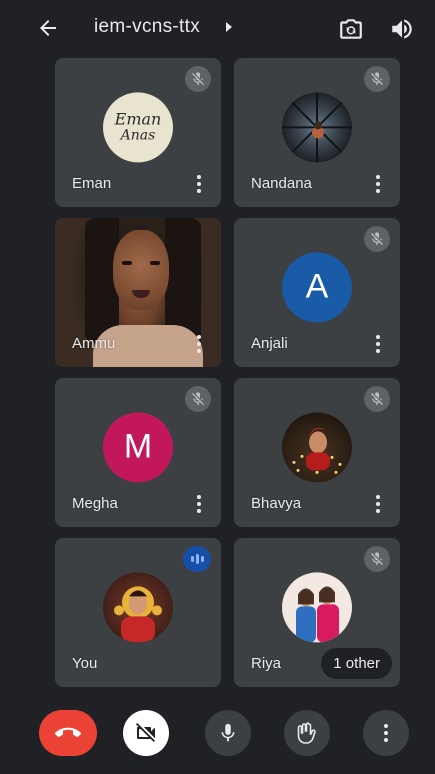 The image size is (435, 774). What do you see at coordinates (217, 29) in the screenshot?
I see `top-bar: iem-vcns-ttx` at bounding box center [217, 29].